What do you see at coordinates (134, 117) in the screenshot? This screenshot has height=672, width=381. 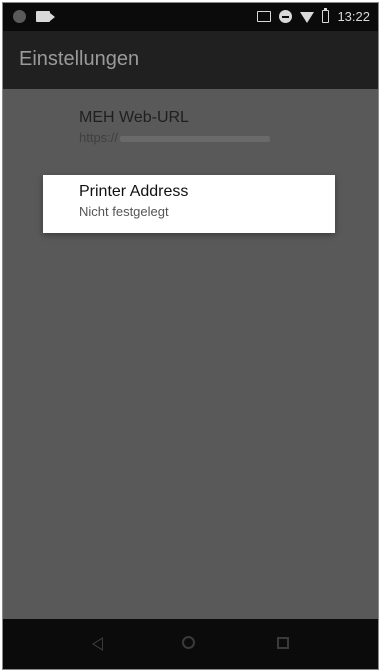 I see `pref-web-url-title: MEH Web-URL` at bounding box center [134, 117].